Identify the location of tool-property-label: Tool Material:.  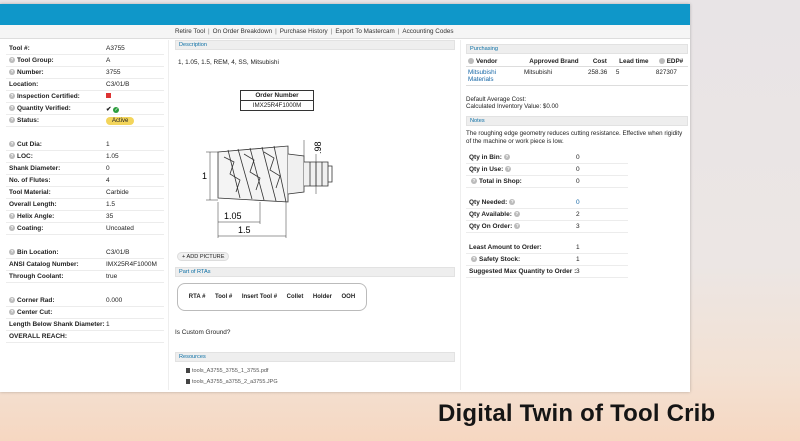
(30, 192).